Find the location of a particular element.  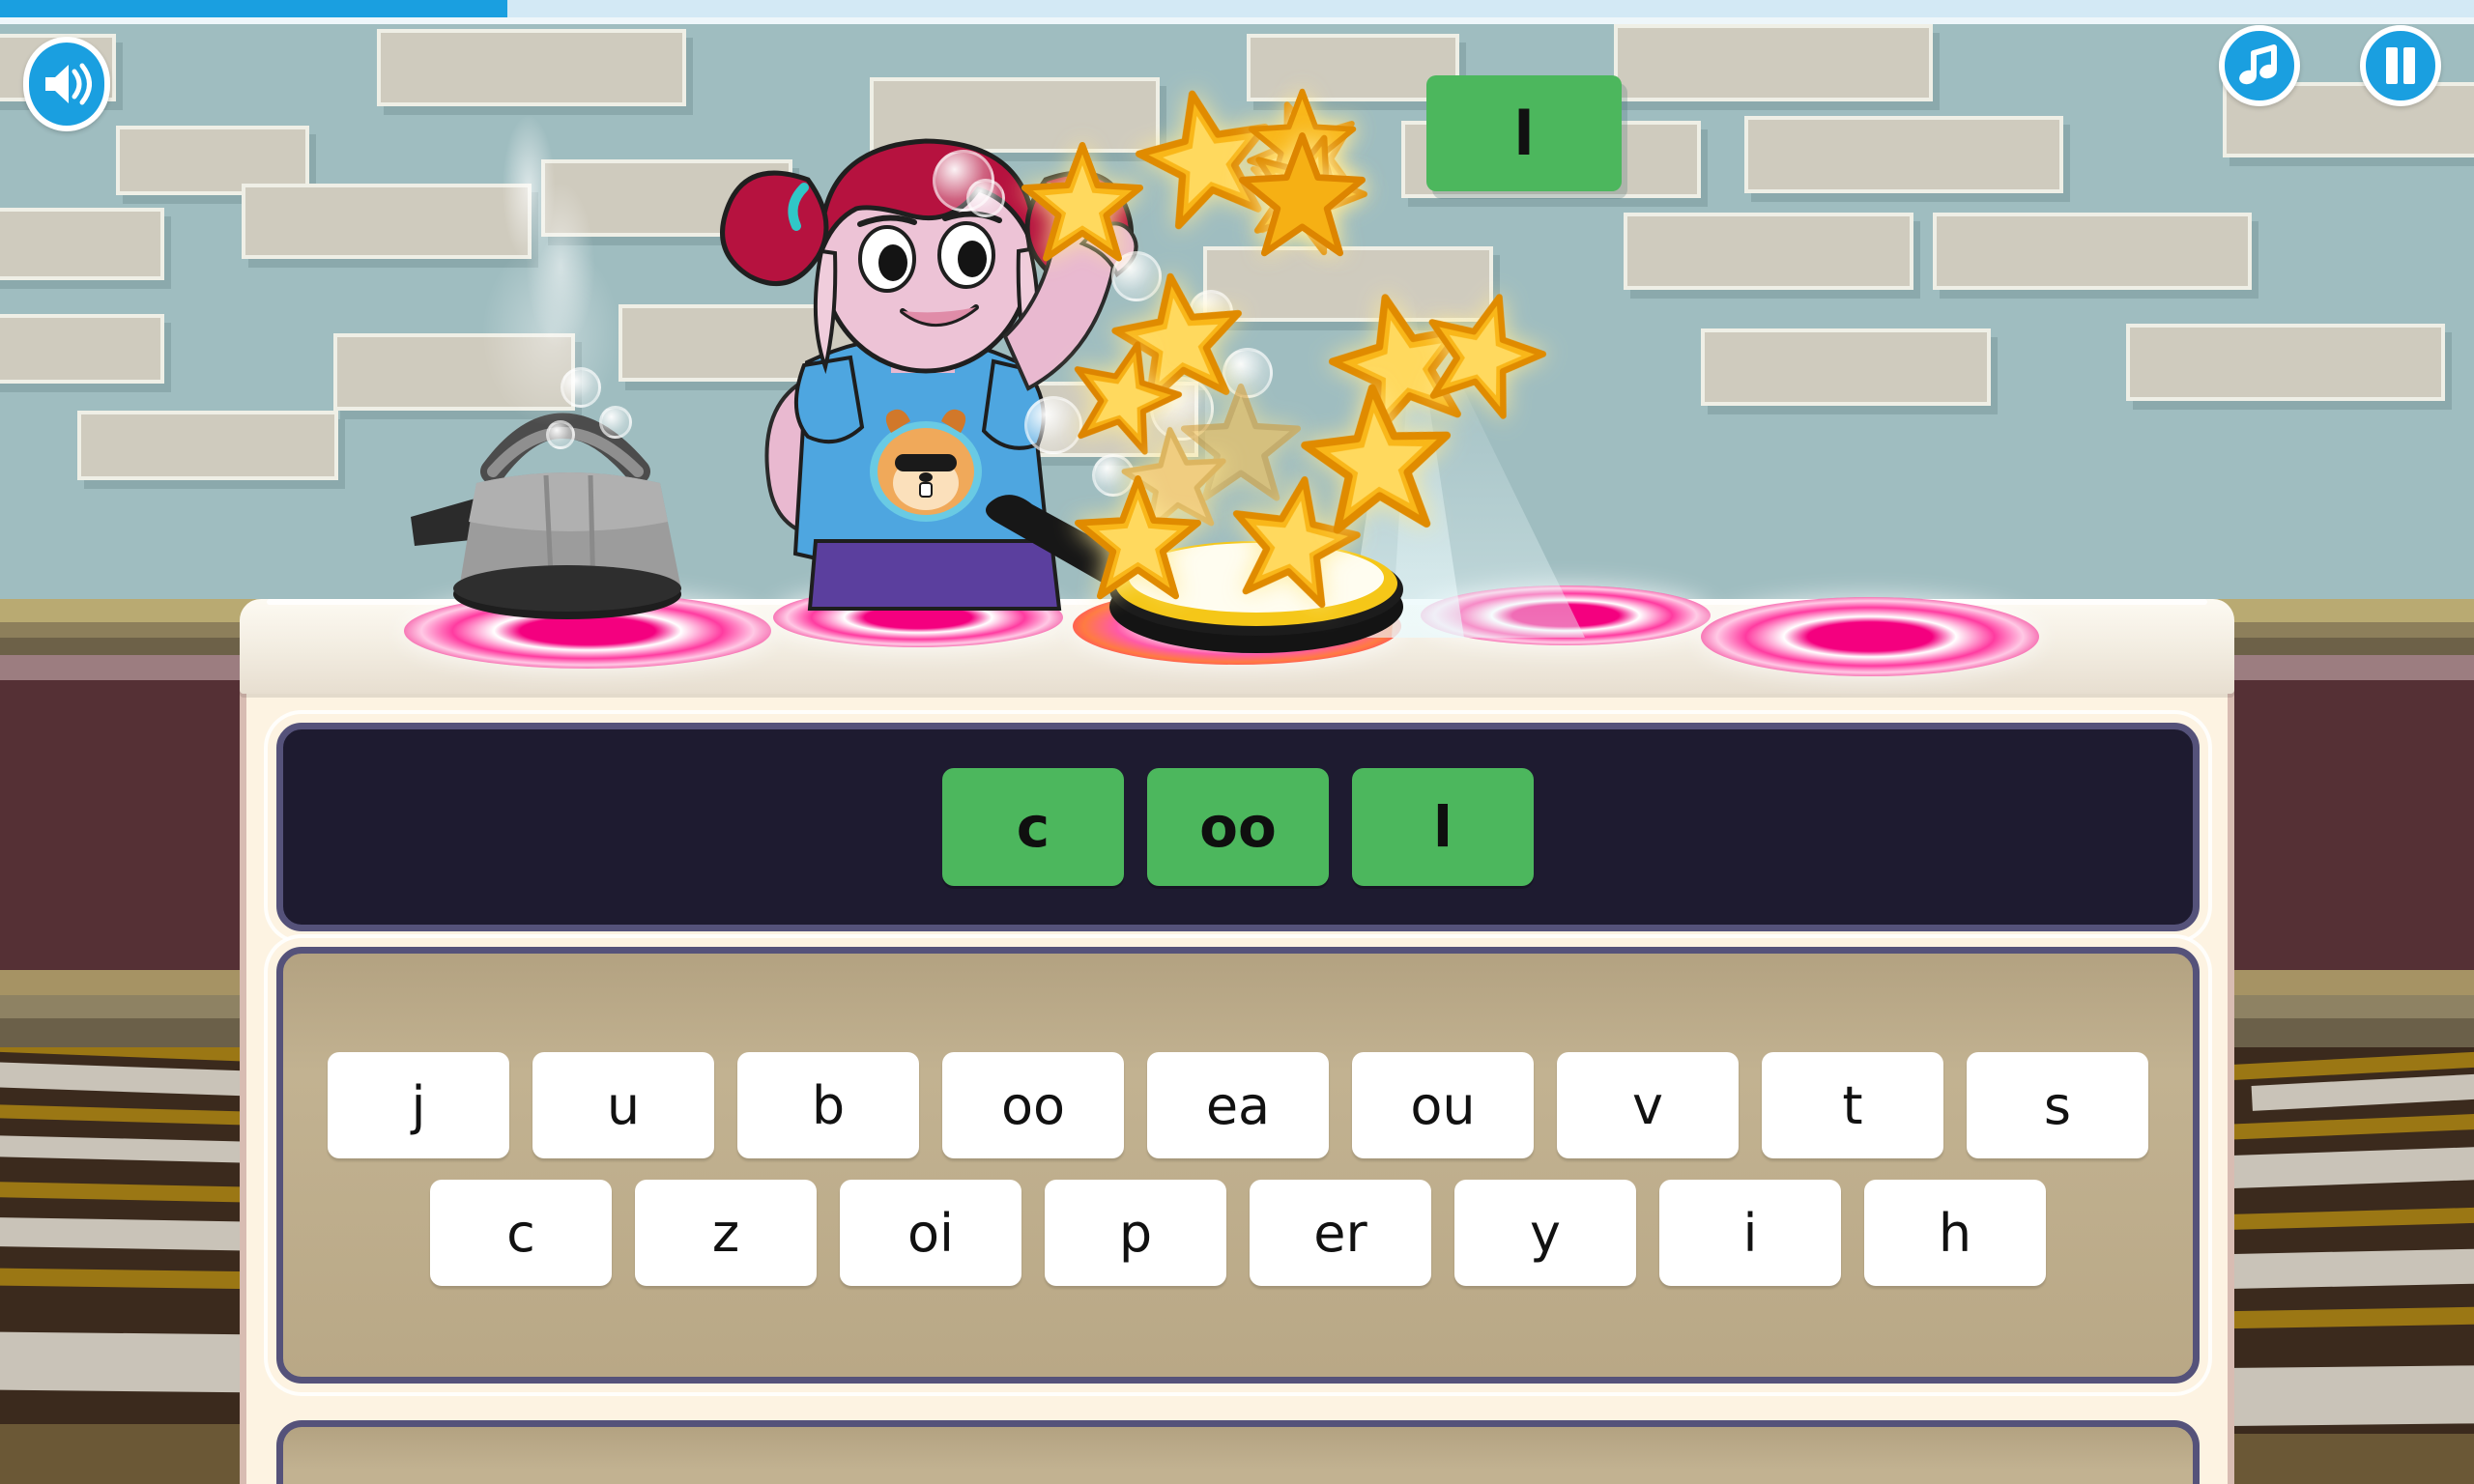

speaker-icon is located at coordinates (69, 84).